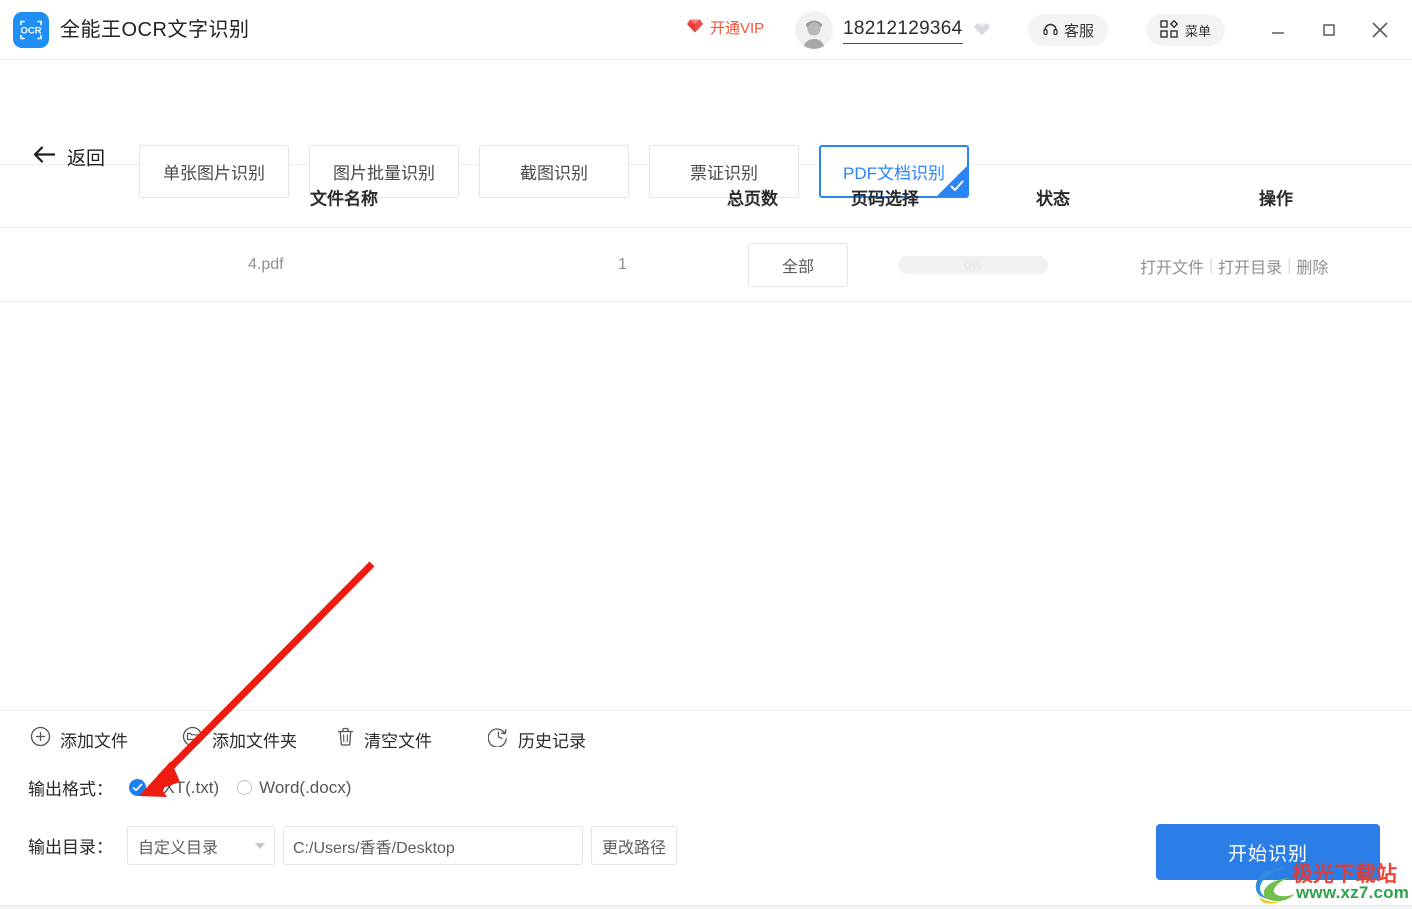  I want to click on directory-mode-value: 自定义目录, so click(178, 848).